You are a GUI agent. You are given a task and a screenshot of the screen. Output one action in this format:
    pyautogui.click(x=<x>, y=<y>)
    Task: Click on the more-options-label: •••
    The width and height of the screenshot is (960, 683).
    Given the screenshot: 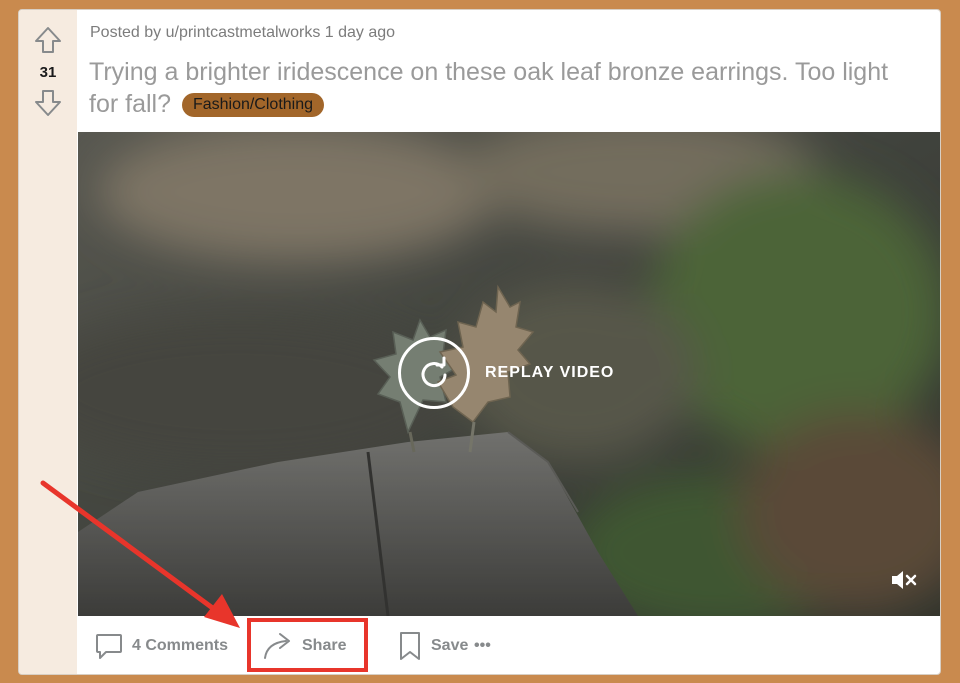 What is the action you would take?
    pyautogui.click(x=482, y=645)
    